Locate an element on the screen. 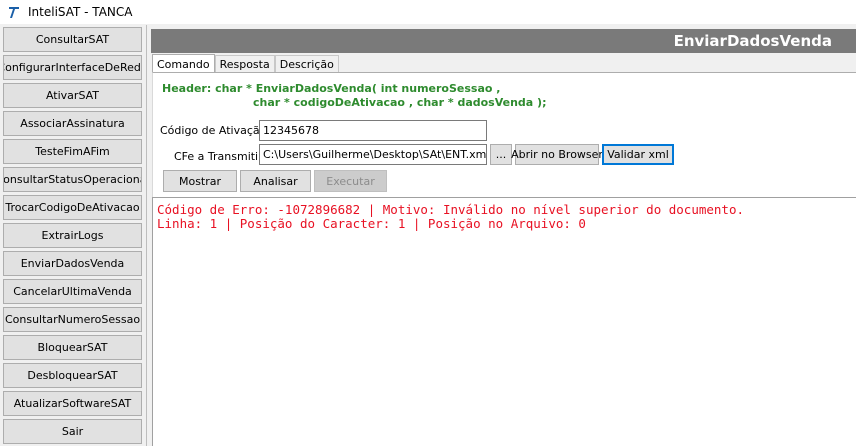  abrir-browser-button: Abrir no Browser is located at coordinates (557, 154).